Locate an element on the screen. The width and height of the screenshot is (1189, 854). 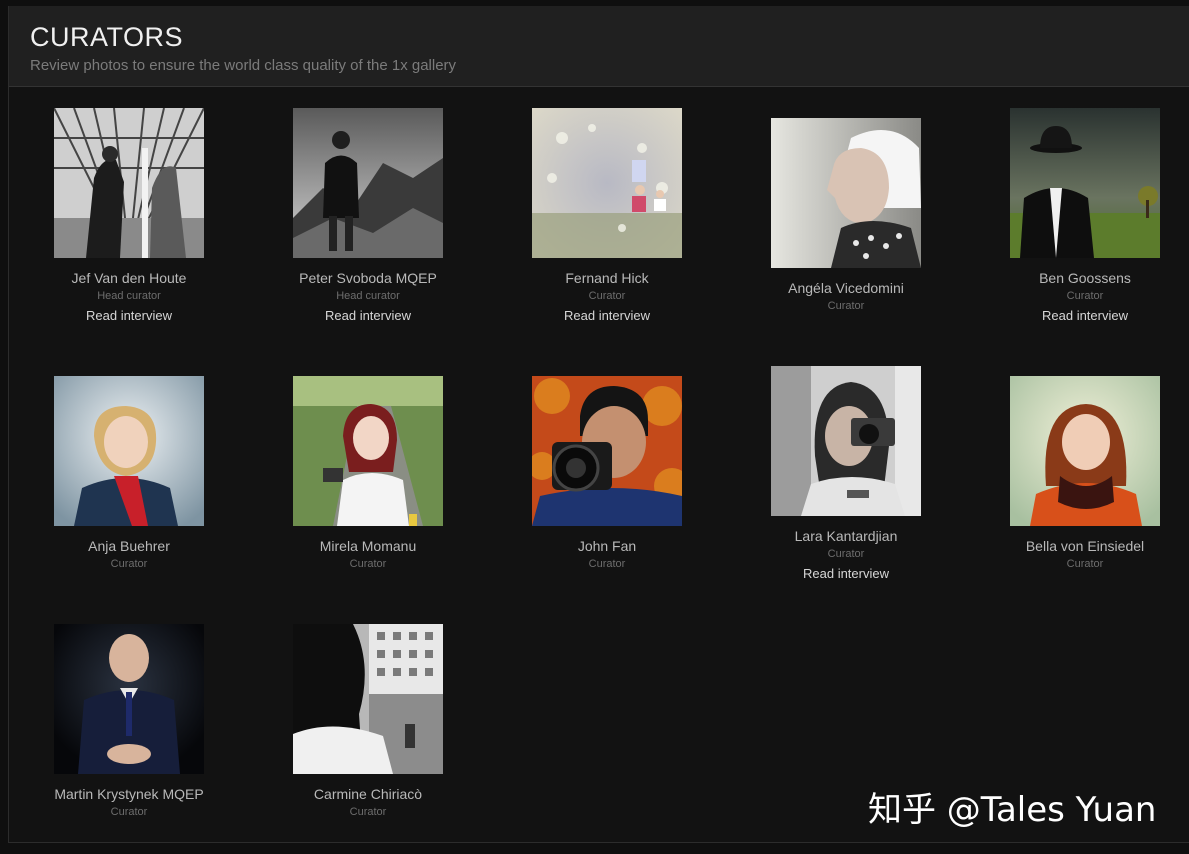
curator-card: Fernand Hick Curator Read interview is located at coordinates (607, 216).